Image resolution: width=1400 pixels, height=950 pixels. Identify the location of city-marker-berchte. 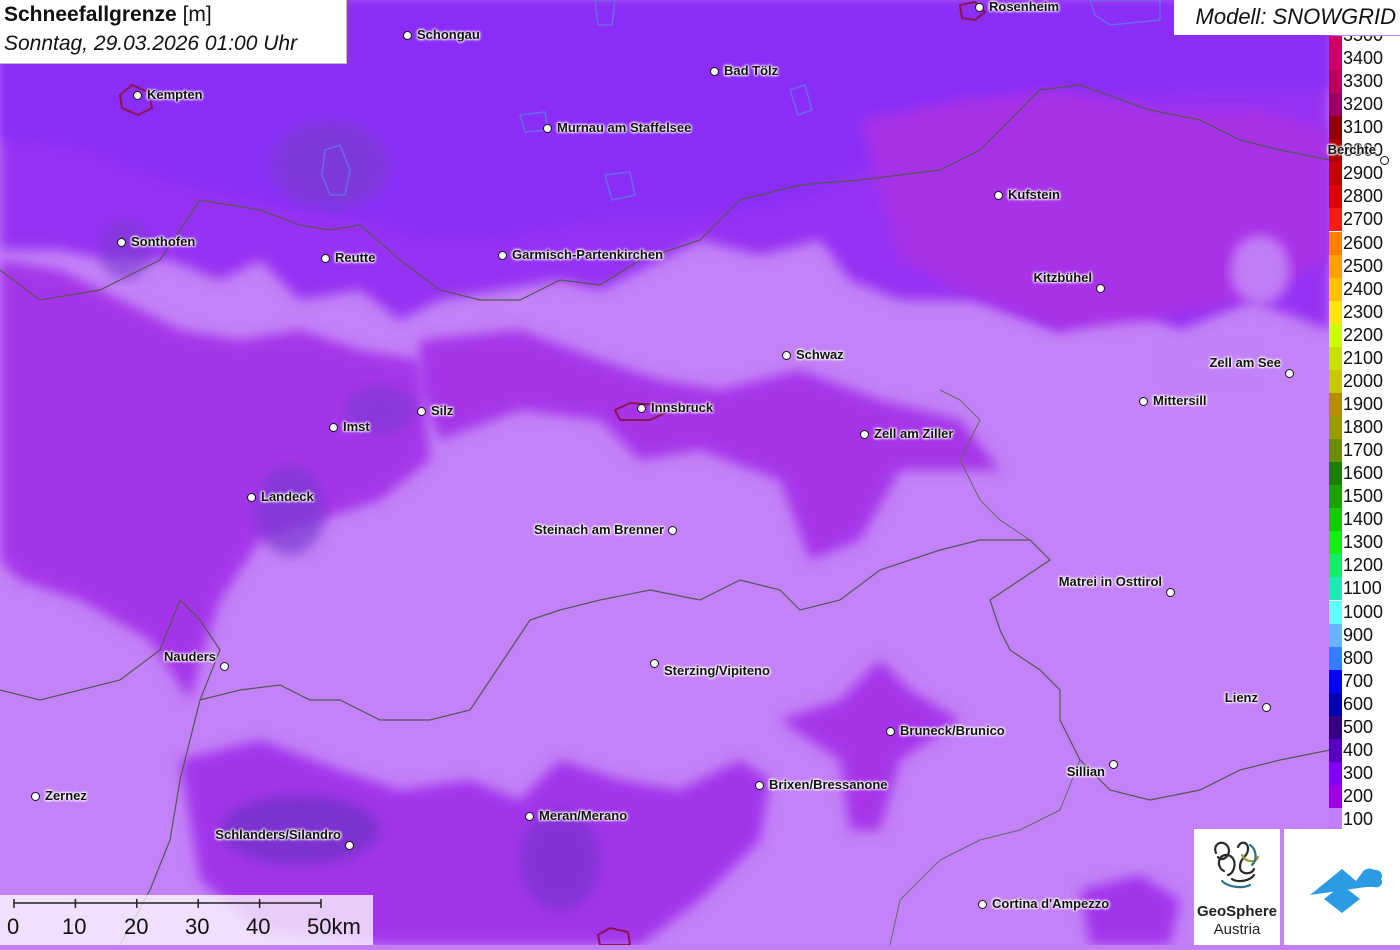
(1384, 160).